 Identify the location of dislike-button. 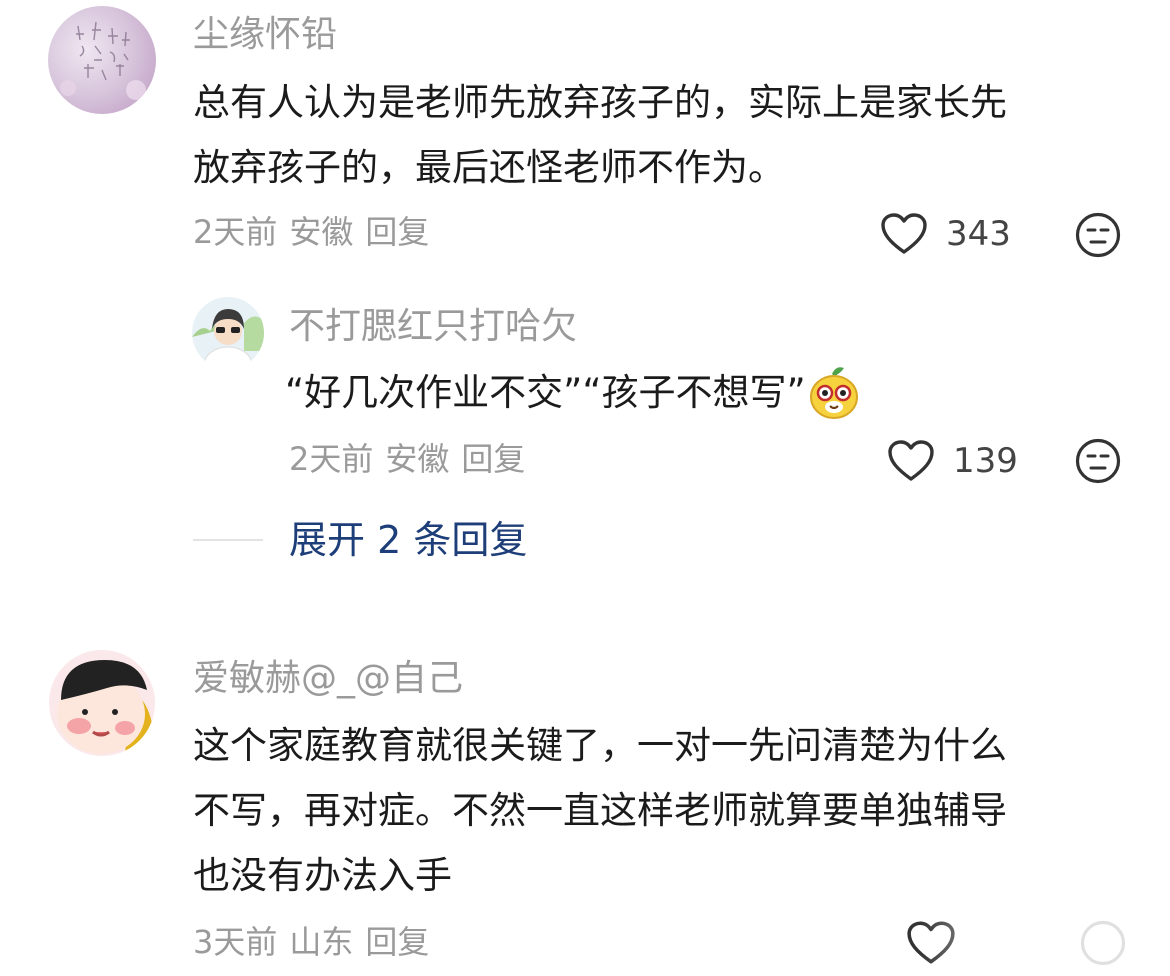
(1098, 235).